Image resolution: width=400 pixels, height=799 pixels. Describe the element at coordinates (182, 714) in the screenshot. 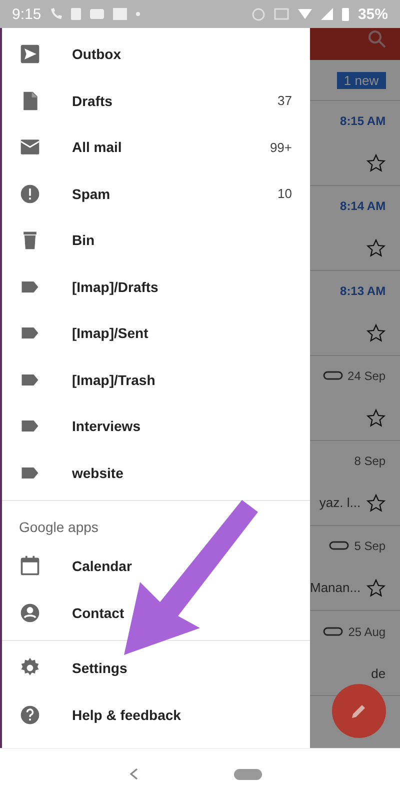

I see `menu-item: Help & feedback` at that location.